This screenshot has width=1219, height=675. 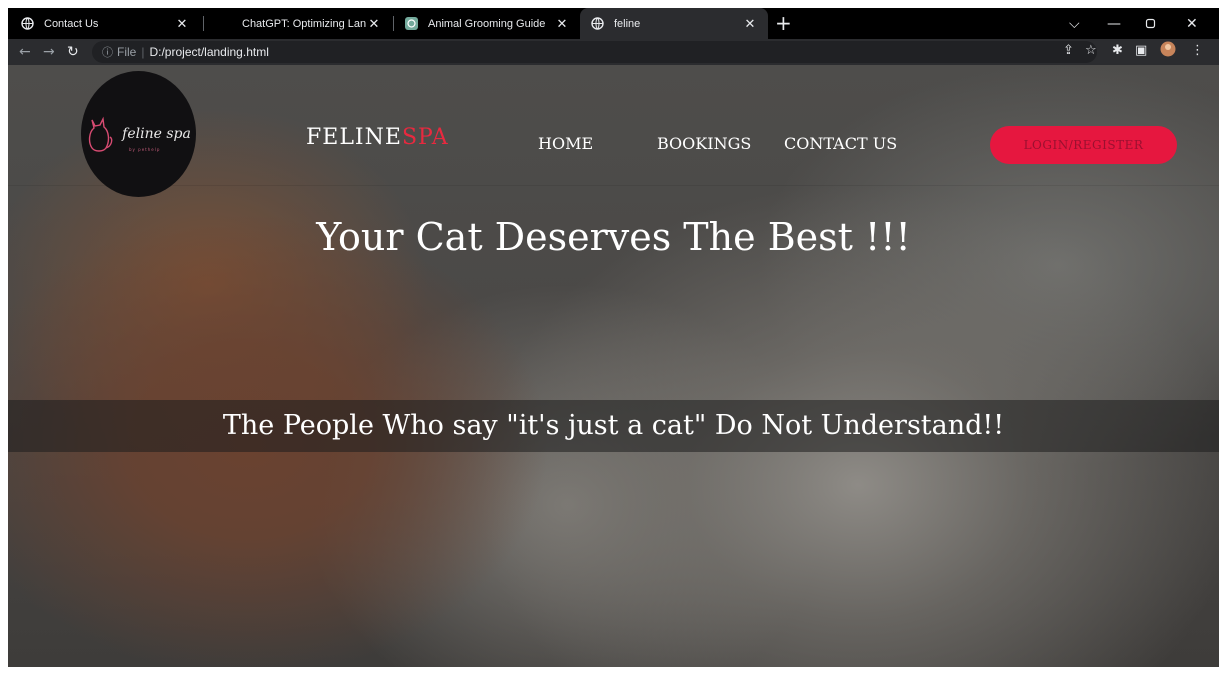 What do you see at coordinates (613, 237) in the screenshot?
I see `hero-title: Your Cat Deserves The Best !!!` at bounding box center [613, 237].